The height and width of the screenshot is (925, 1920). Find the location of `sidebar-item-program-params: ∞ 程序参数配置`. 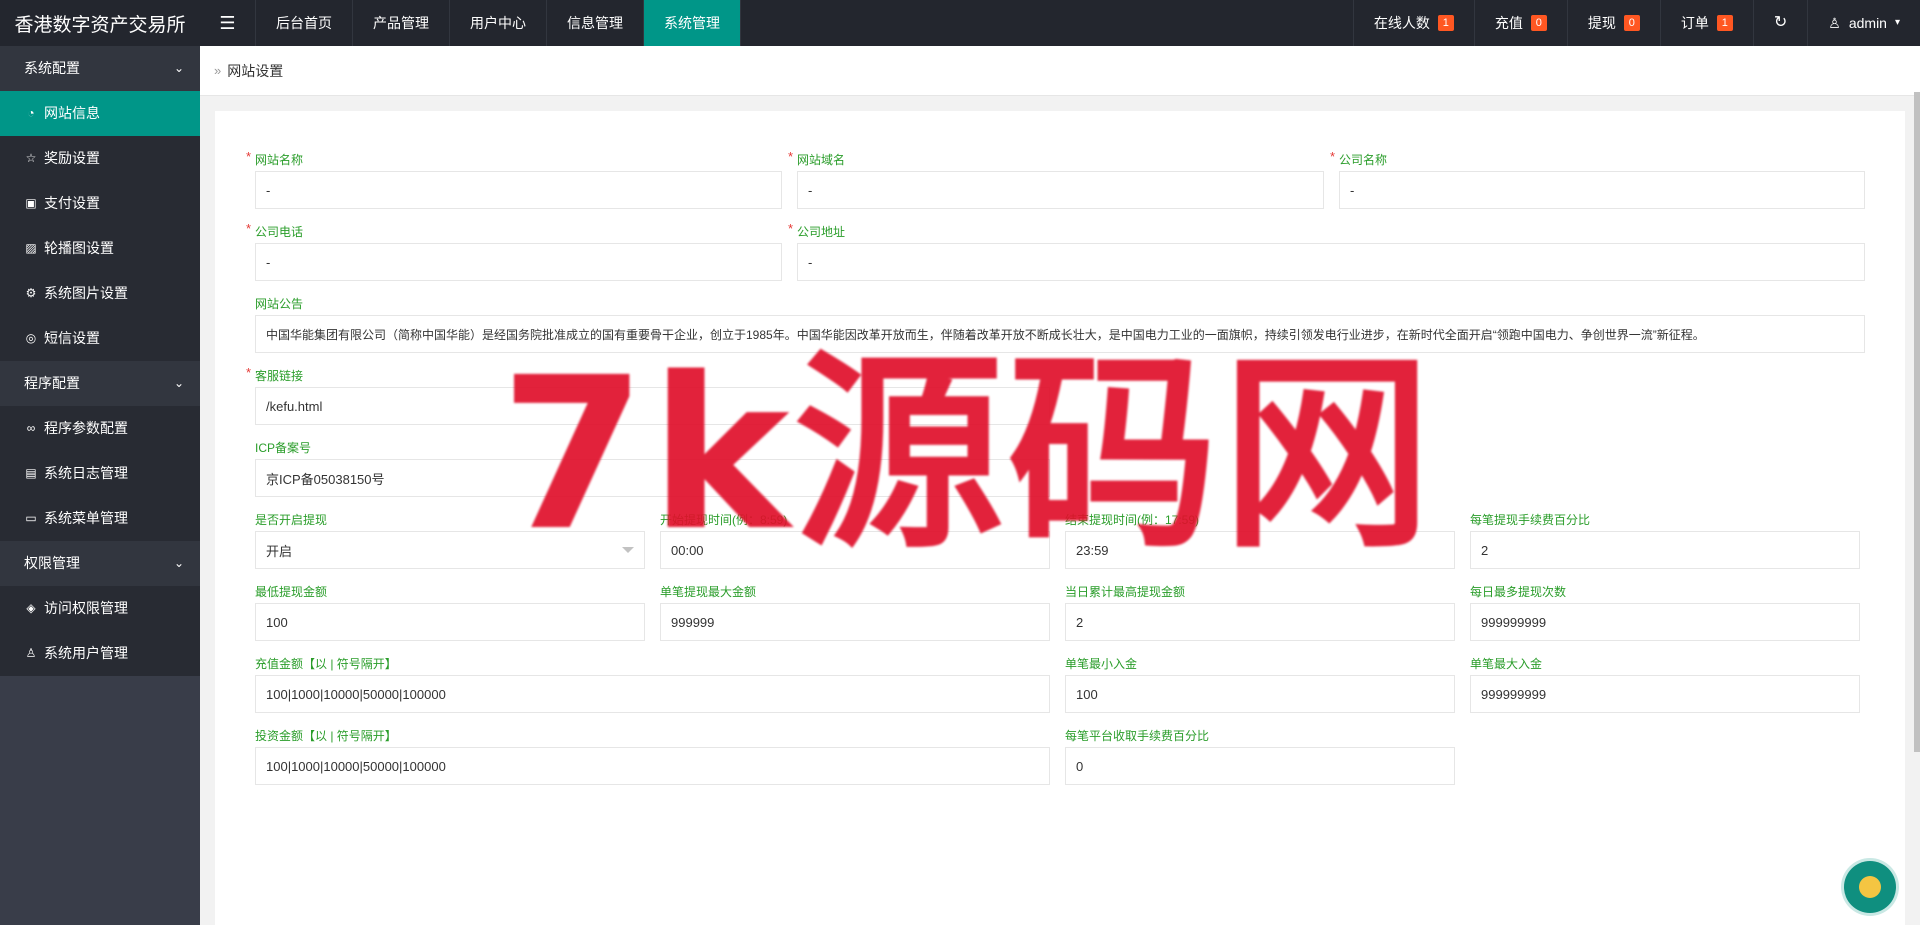

sidebar-item-program-params: ∞ 程序参数配置 is located at coordinates (100, 428).